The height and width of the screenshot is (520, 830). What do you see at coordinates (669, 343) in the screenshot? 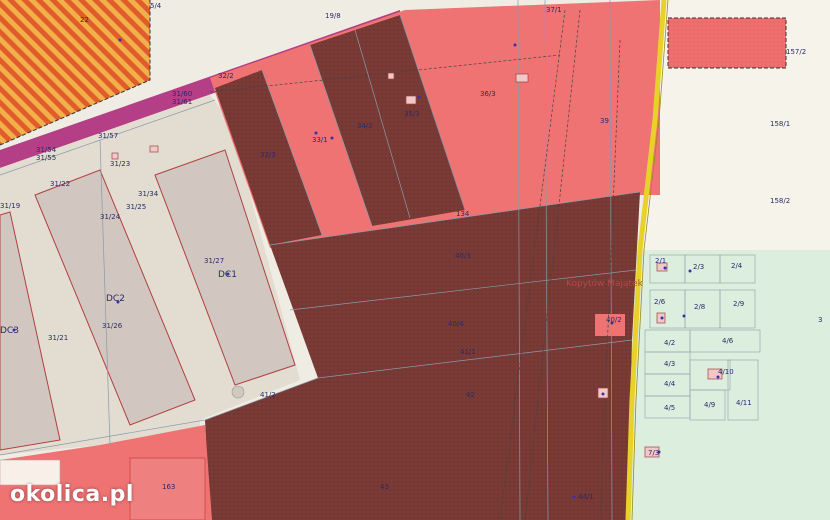
I see `plot-label: 4/2` at bounding box center [669, 343].